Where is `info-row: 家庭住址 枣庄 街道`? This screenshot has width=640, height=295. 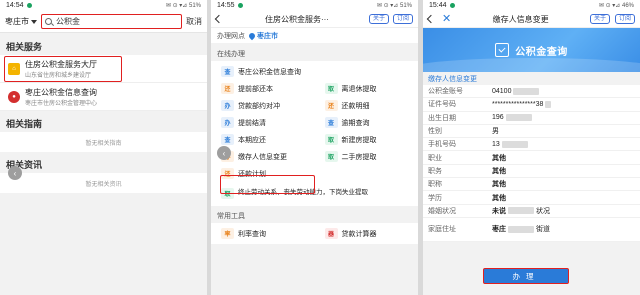
info-row: 家庭住址 枣庄 街道 is located at coordinates (531, 230).